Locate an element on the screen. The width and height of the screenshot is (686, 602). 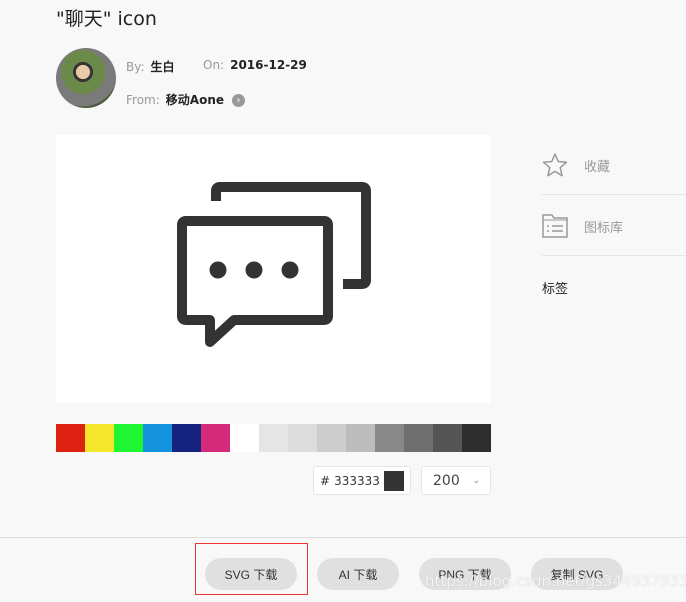
from-label: From: is located at coordinates (143, 100).